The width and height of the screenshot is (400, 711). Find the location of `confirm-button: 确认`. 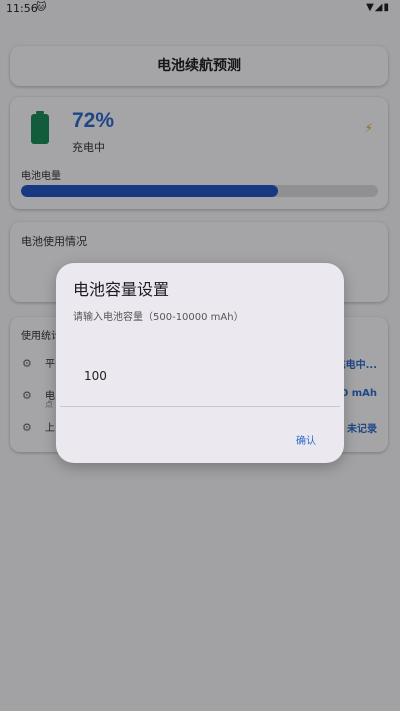

confirm-button: 确认 is located at coordinates (306, 439).